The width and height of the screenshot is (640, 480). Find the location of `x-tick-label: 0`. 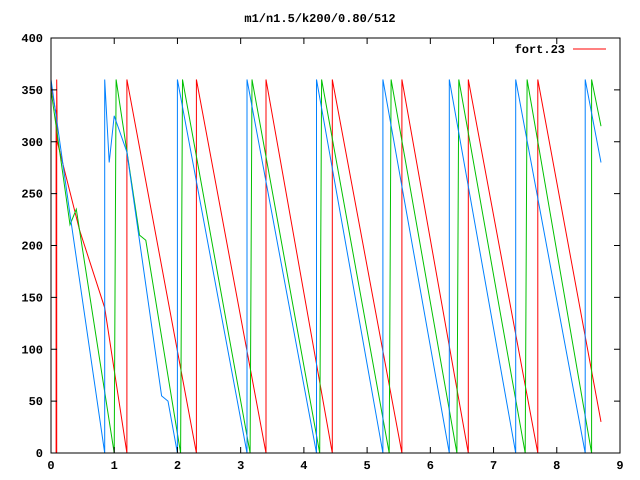

x-tick-label: 0 is located at coordinates (51, 466).